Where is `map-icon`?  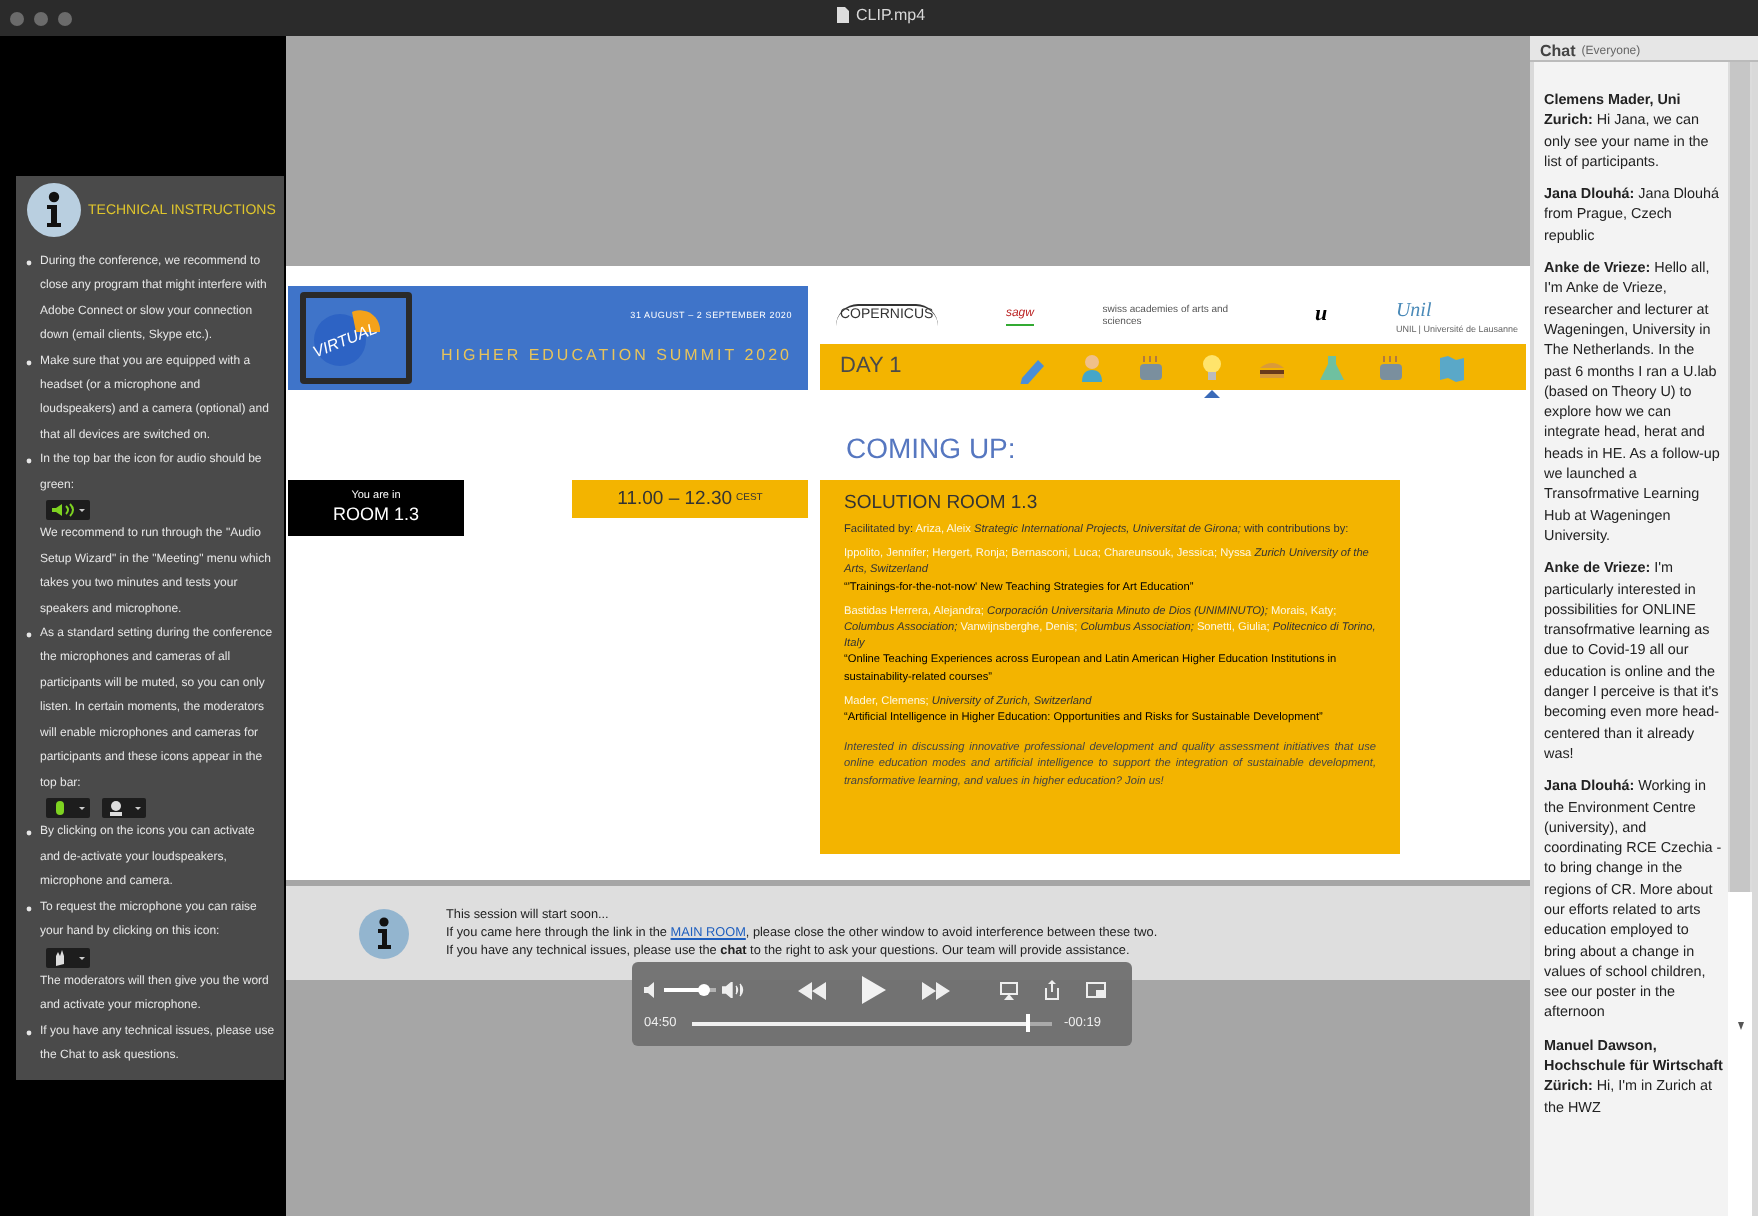 map-icon is located at coordinates (1452, 367).